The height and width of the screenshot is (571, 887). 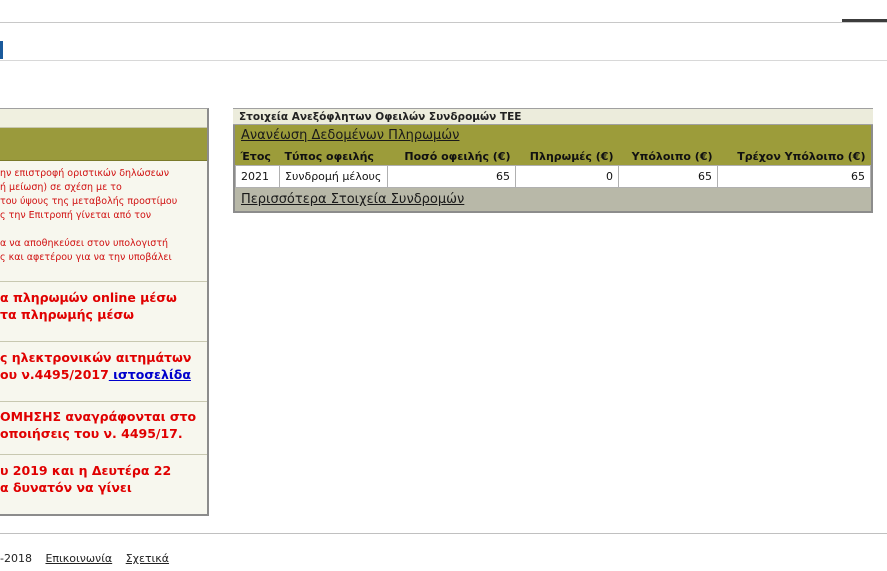 I want to click on announcements-panel-title-bar, so click(x=103, y=144).